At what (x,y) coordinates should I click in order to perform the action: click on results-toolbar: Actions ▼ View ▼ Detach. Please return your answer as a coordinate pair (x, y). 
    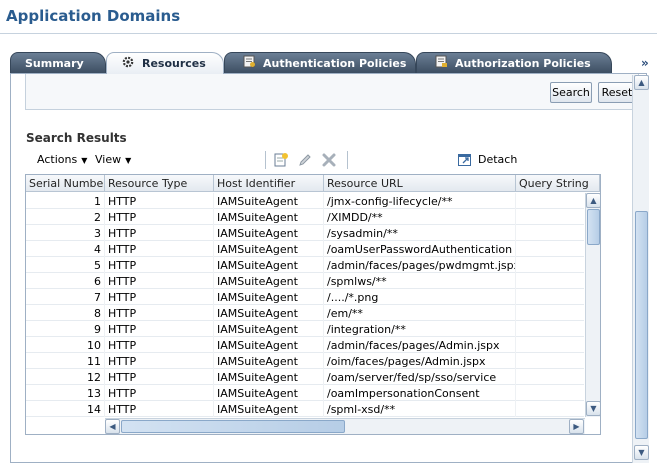
    Looking at the image, I should click on (313, 160).